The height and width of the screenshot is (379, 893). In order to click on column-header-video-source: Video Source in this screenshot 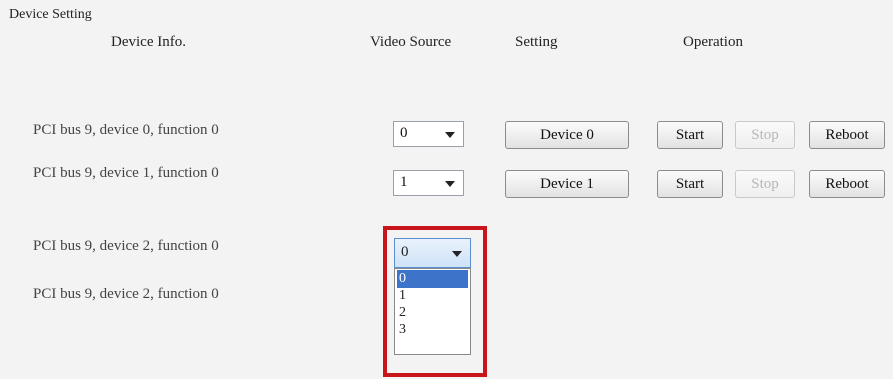, I will do `click(411, 42)`.